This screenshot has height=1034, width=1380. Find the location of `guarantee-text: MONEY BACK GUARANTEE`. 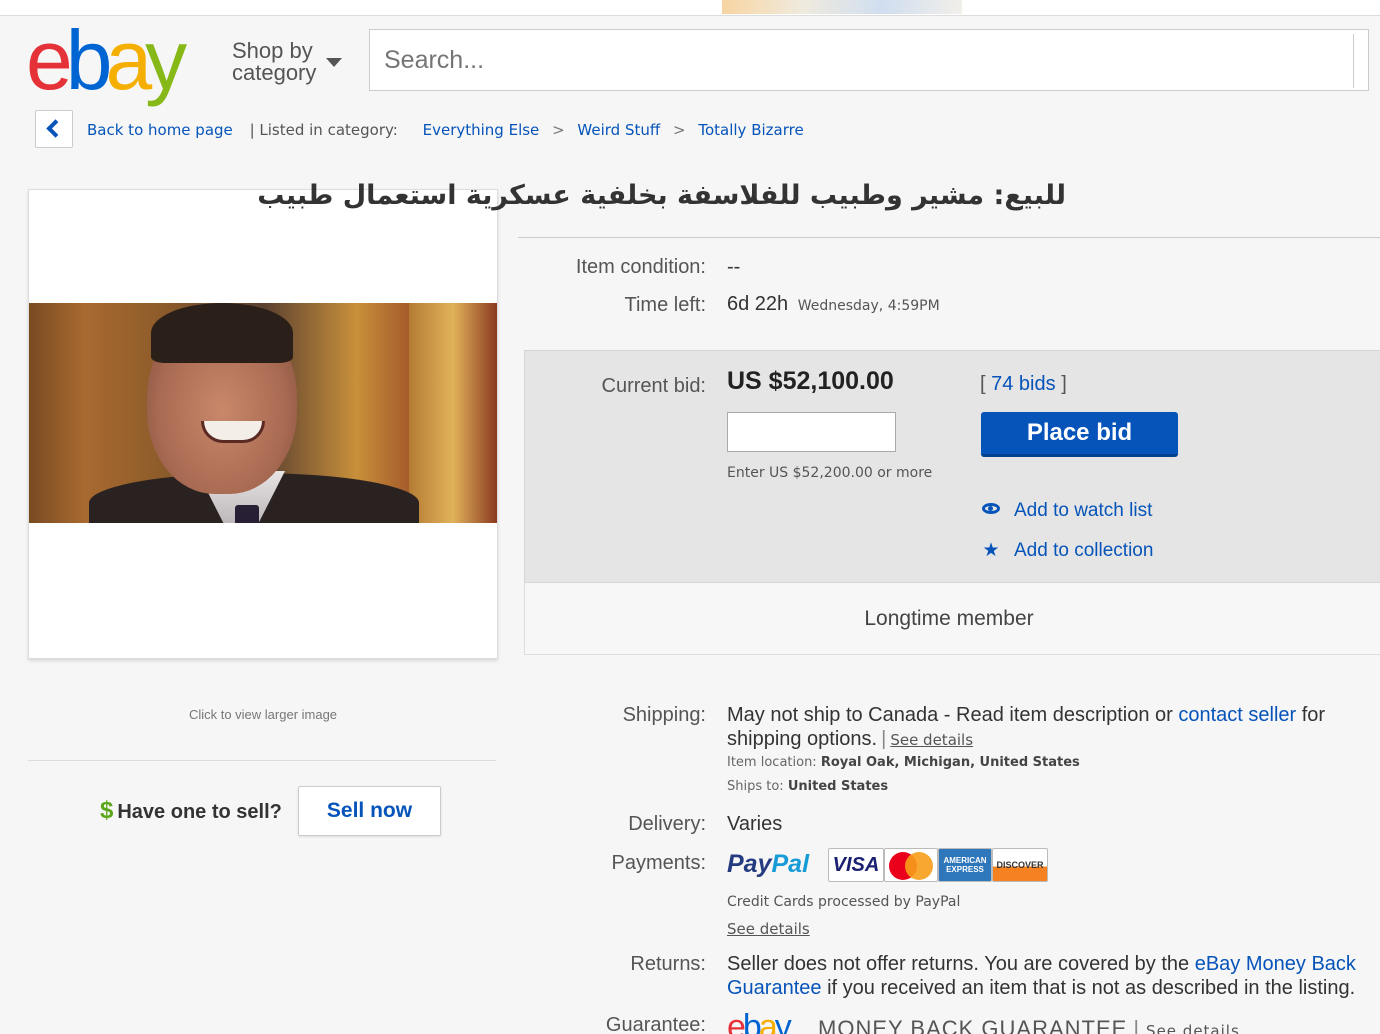

guarantee-text: MONEY BACK GUARANTEE is located at coordinates (973, 1025).